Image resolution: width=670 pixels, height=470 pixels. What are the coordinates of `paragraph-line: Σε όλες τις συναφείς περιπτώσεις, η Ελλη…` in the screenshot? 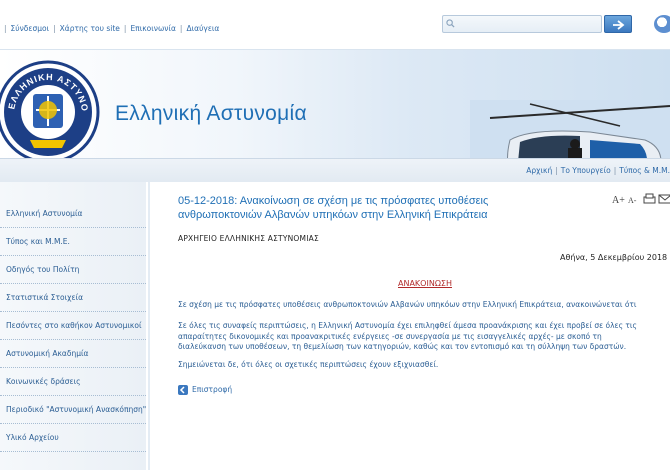 It's located at (407, 325).